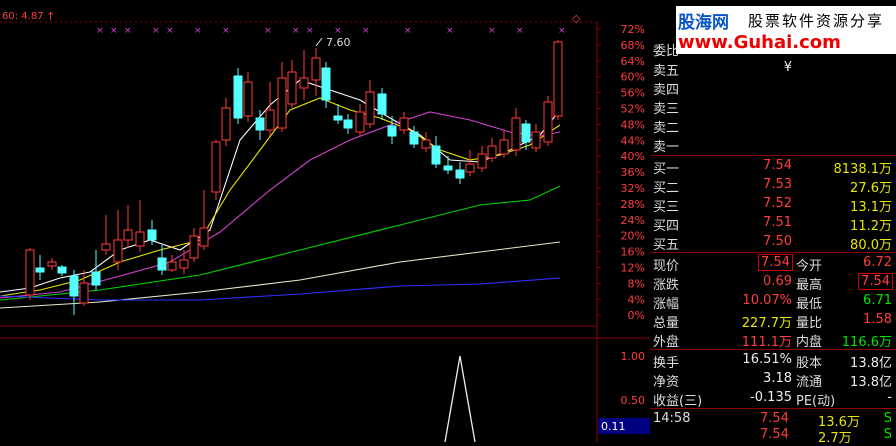 The width and height of the screenshot is (896, 446). I want to click on stat-row-v2: 7.54, so click(875, 281).